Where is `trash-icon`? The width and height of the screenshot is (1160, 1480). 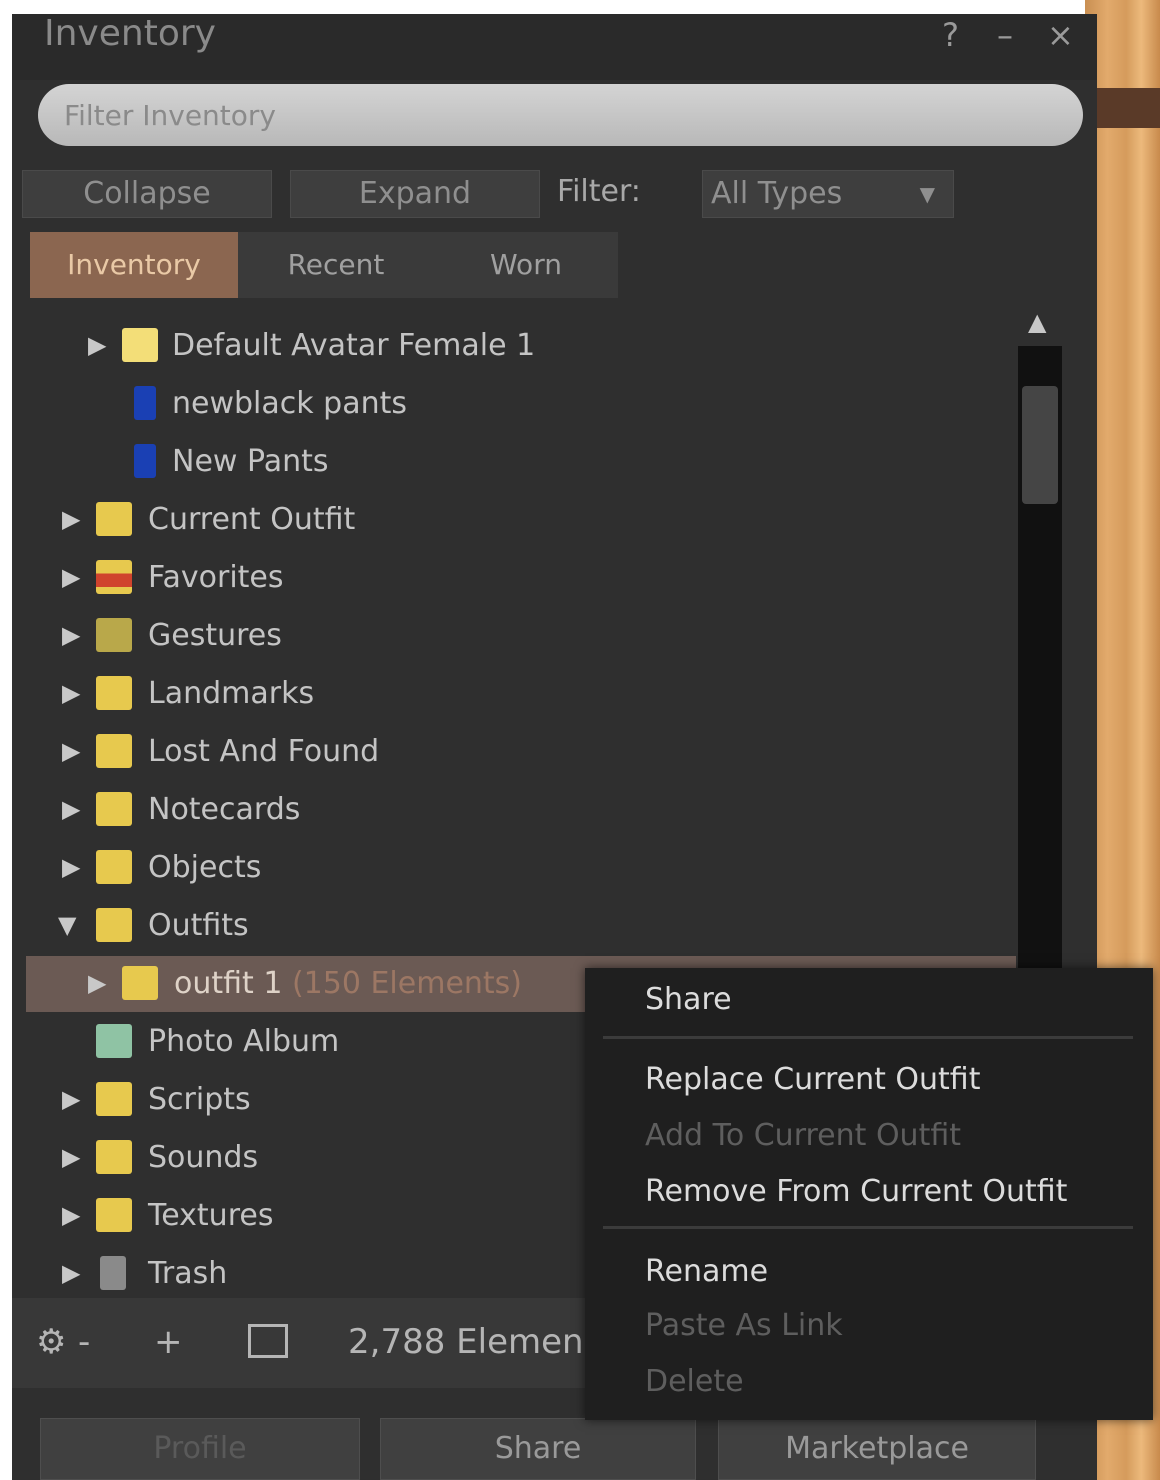
trash-icon is located at coordinates (113, 1273).